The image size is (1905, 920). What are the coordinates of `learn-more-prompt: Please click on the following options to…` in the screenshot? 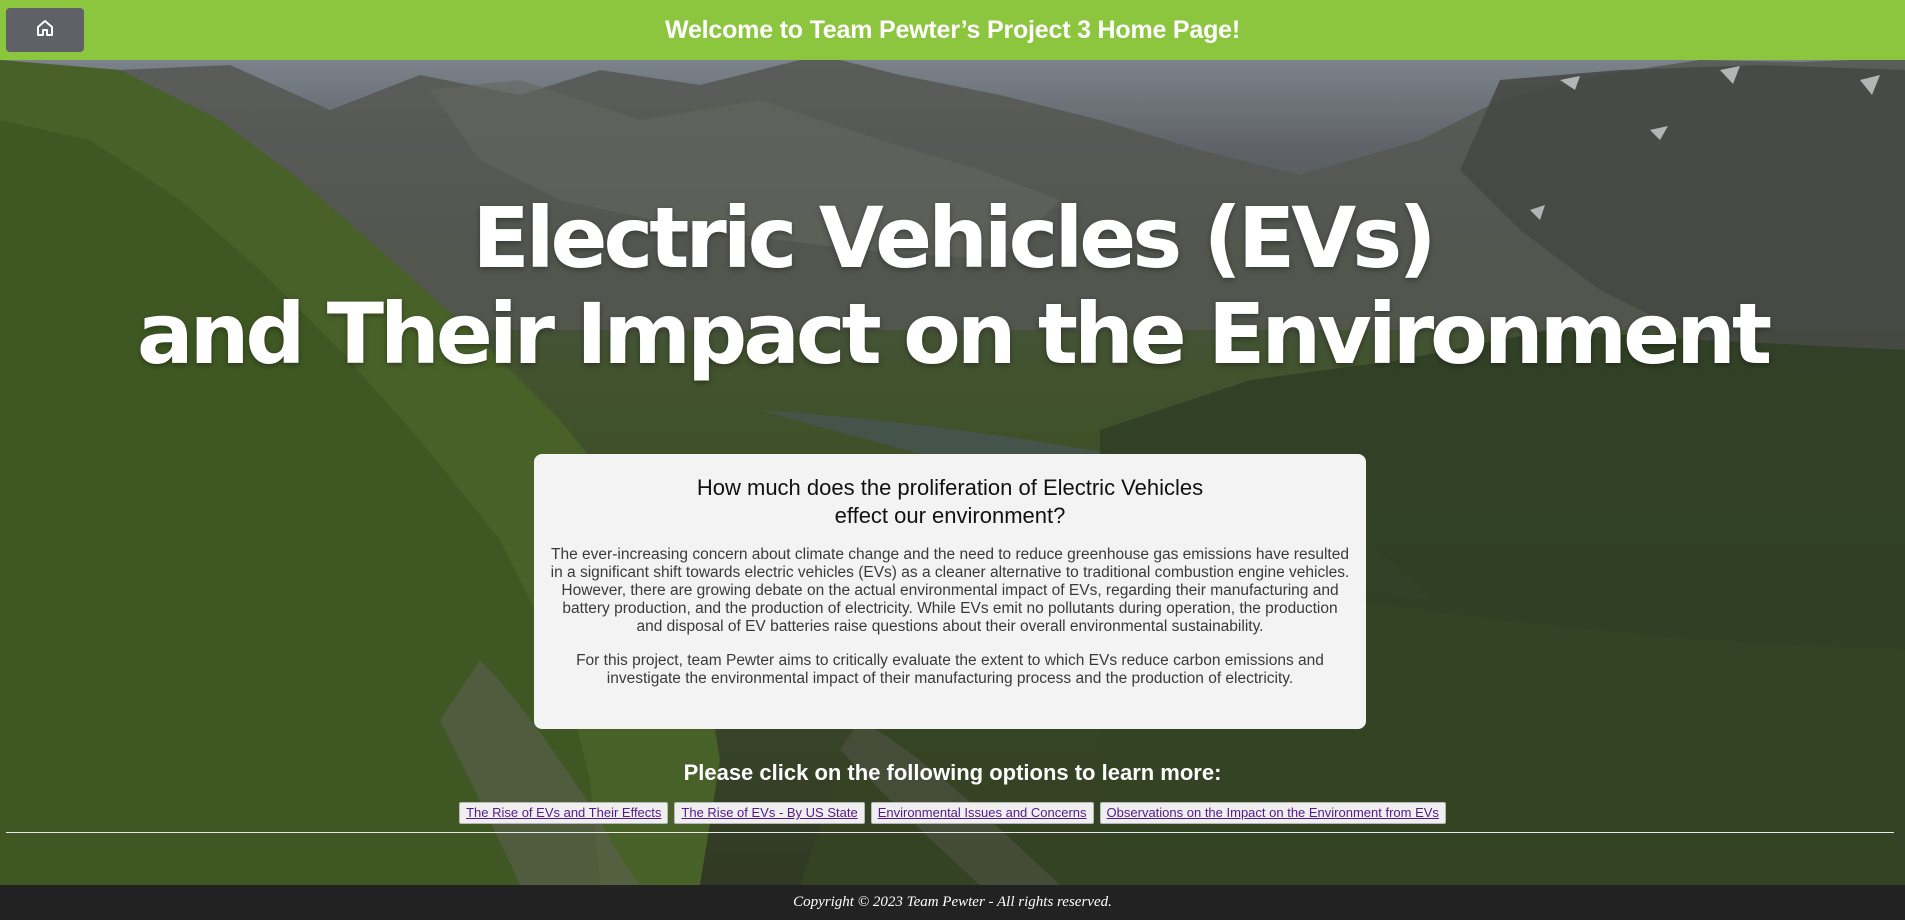 It's located at (952, 772).